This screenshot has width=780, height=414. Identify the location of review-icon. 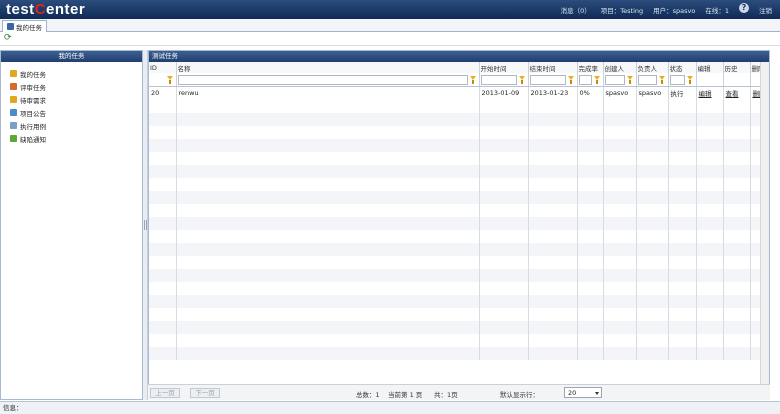
(13, 86).